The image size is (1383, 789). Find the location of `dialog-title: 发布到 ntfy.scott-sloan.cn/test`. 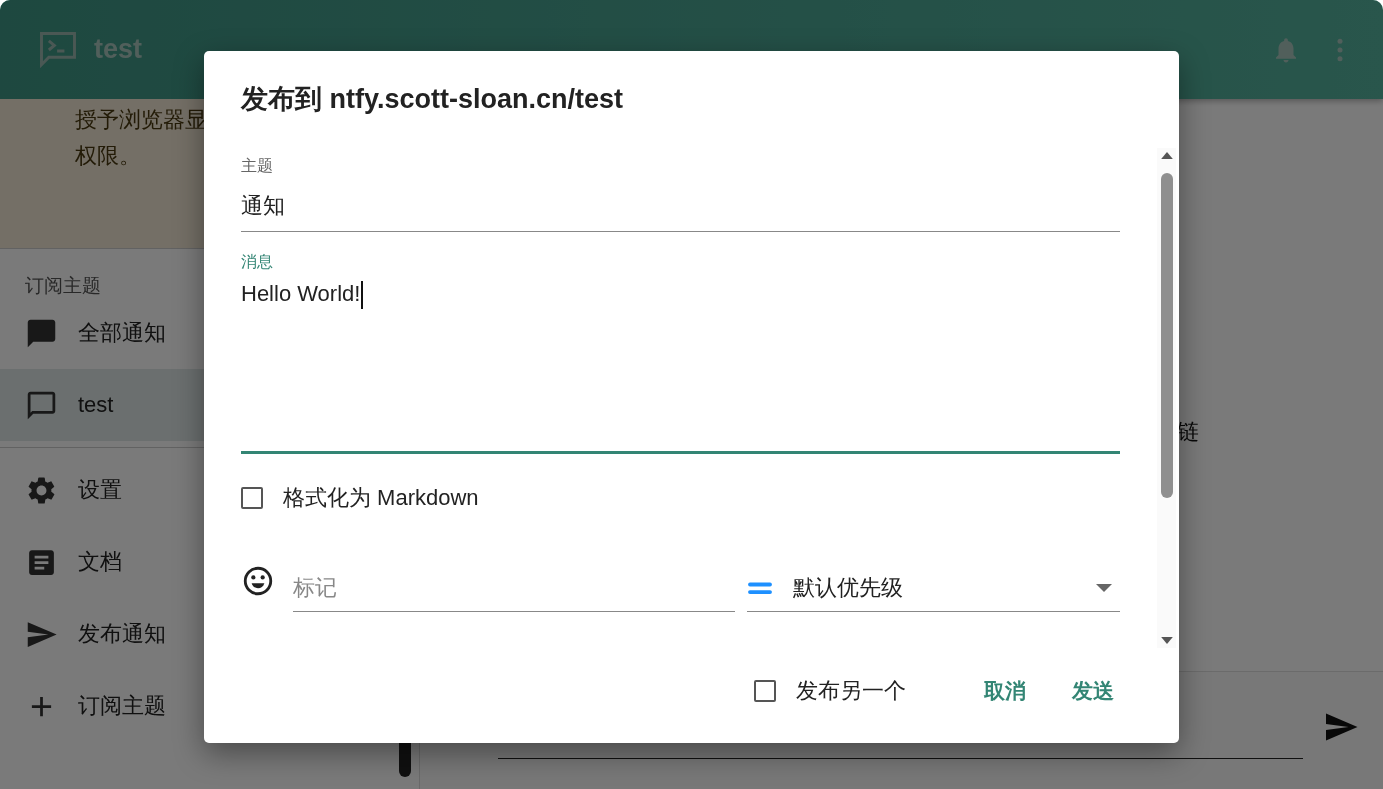

dialog-title: 发布到 ntfy.scott-sloan.cn/test is located at coordinates (431, 99).